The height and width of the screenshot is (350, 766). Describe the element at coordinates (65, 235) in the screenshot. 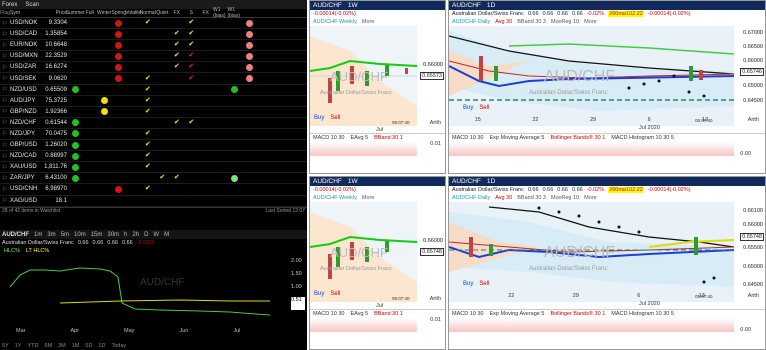

I see `tf-button: 5m` at that location.